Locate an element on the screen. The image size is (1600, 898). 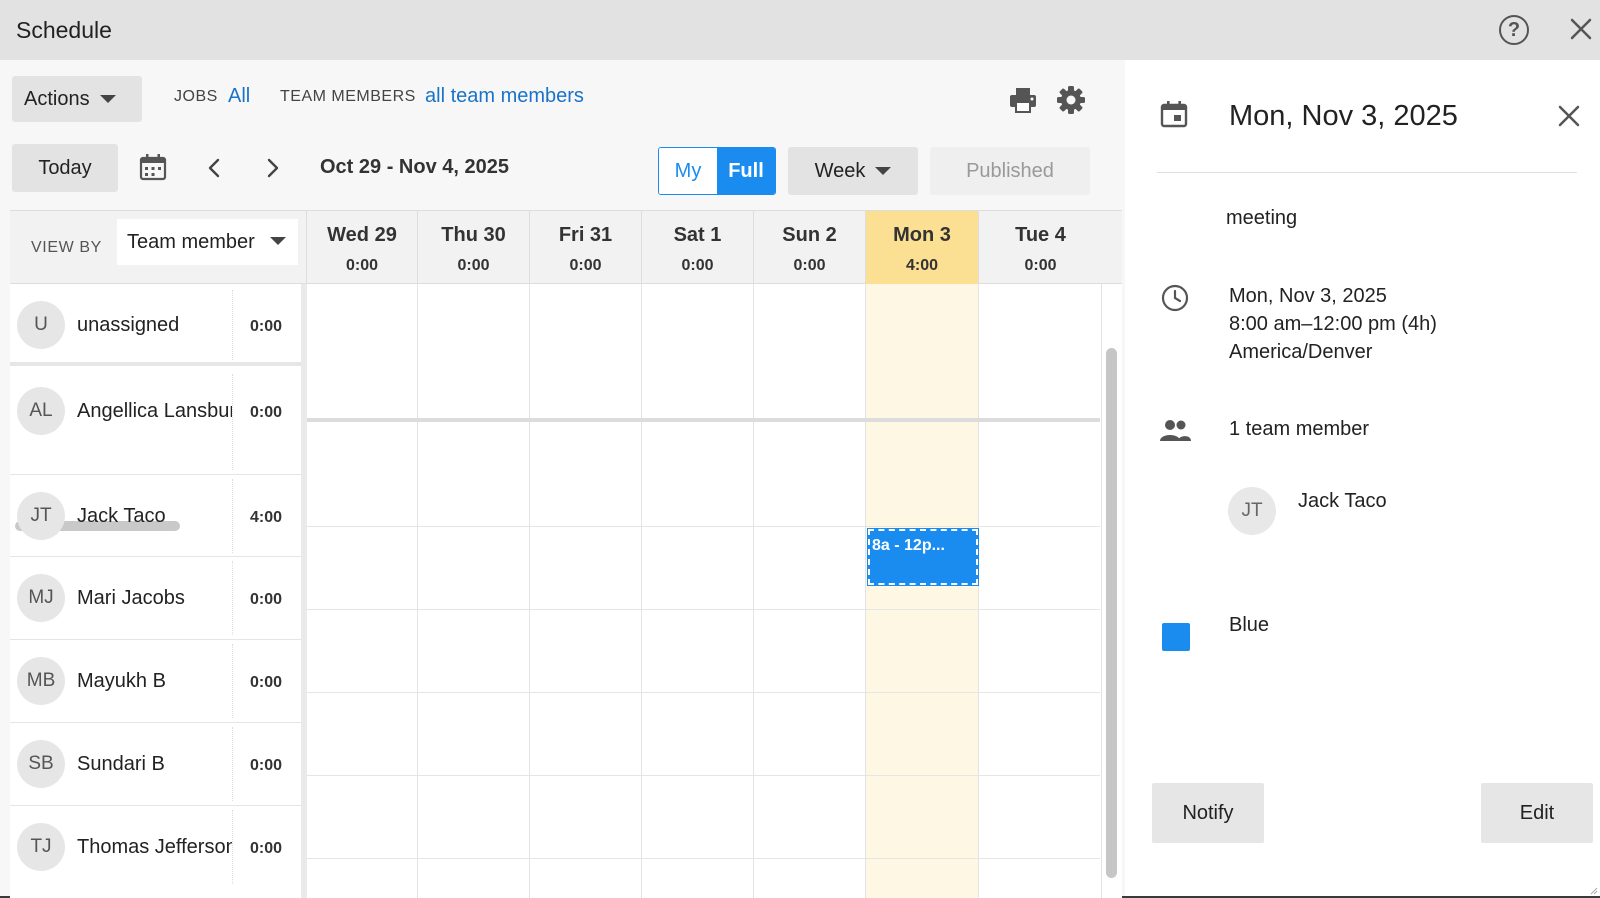
day-name: Thu 30 is located at coordinates (473, 235).